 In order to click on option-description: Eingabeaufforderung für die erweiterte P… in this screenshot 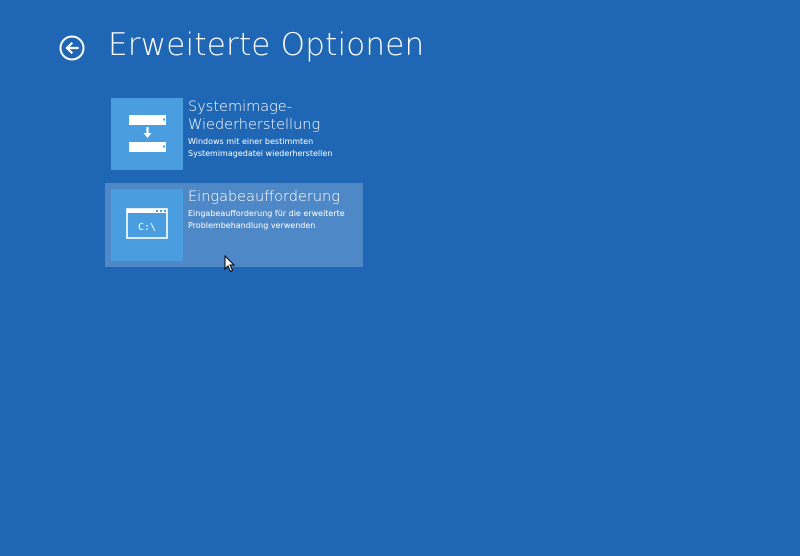, I will do `click(275, 220)`.